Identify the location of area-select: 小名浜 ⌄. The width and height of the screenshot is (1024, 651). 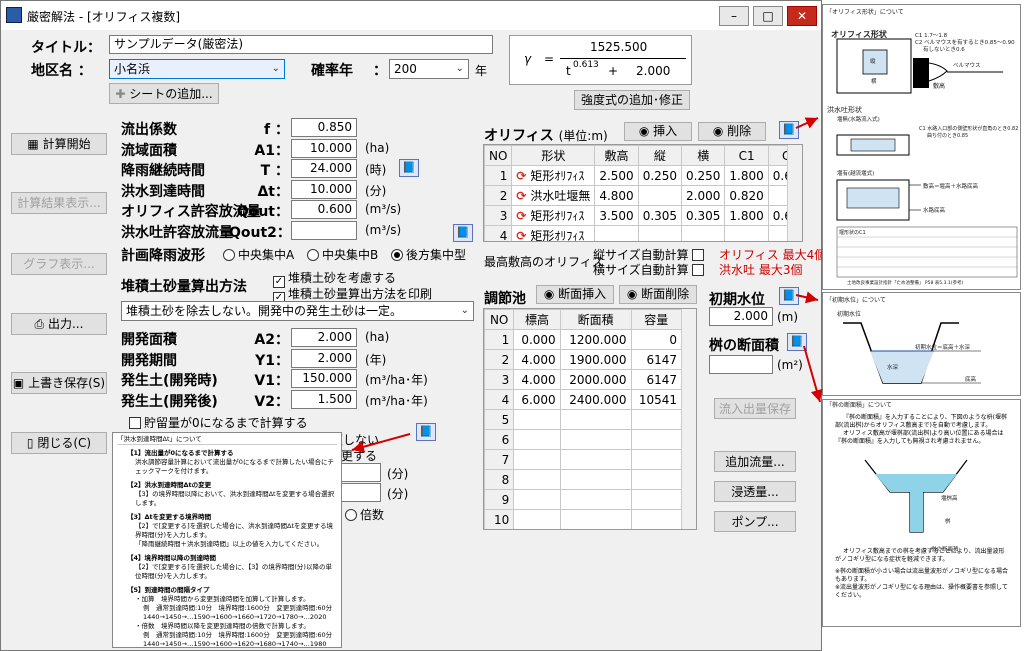
(197, 69).